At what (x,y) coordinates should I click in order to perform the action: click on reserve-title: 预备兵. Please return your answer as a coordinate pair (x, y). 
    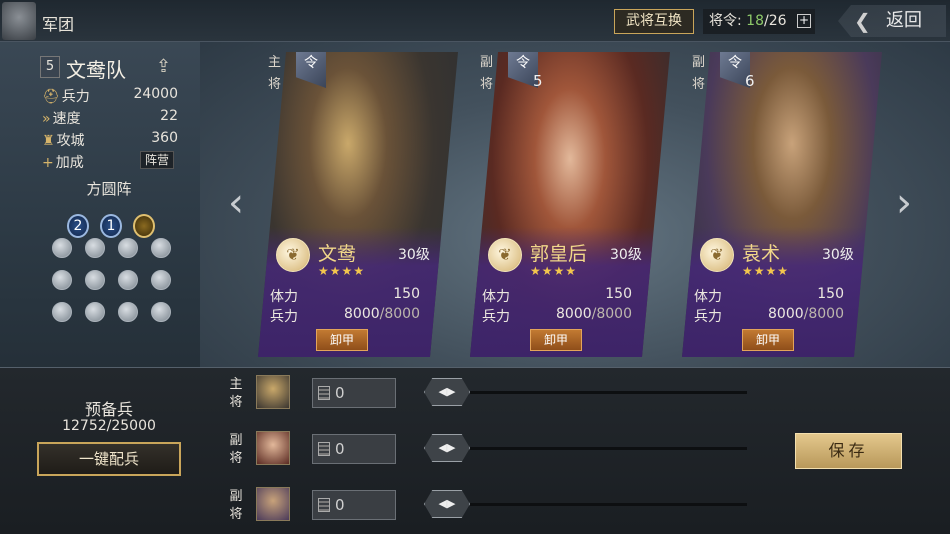
    Looking at the image, I should click on (108, 409).